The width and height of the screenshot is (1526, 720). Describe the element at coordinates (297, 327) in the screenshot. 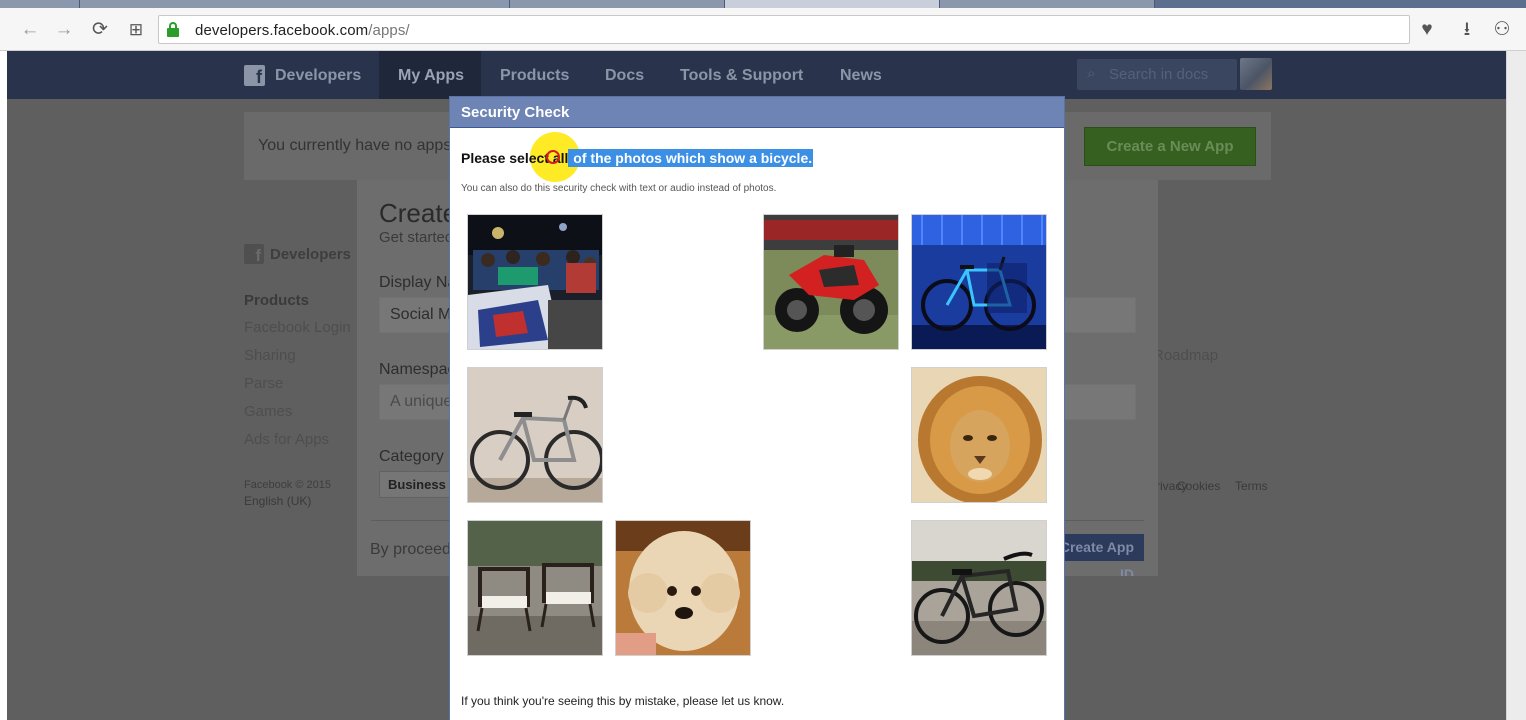

I see `footer-link-facebook-login: Facebook Login` at that location.